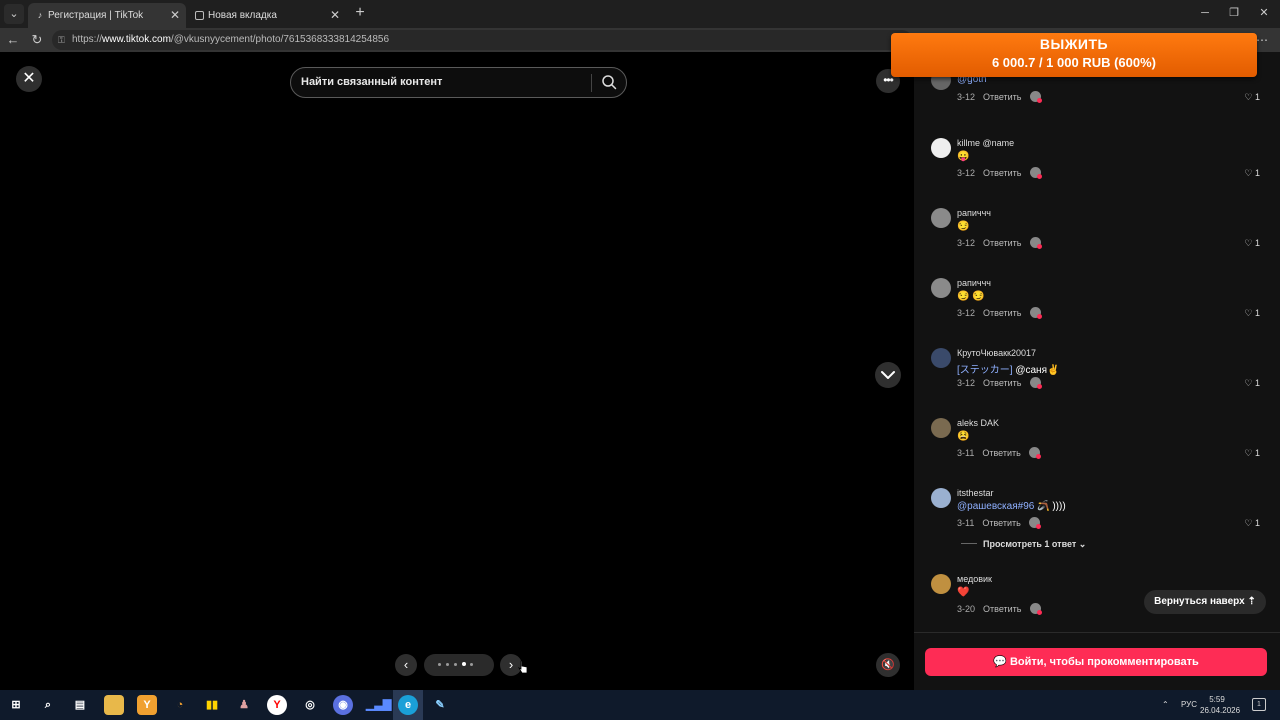 The height and width of the screenshot is (720, 1280). What do you see at coordinates (244, 705) in the screenshot?
I see `character-app-icon: ♟` at bounding box center [244, 705].